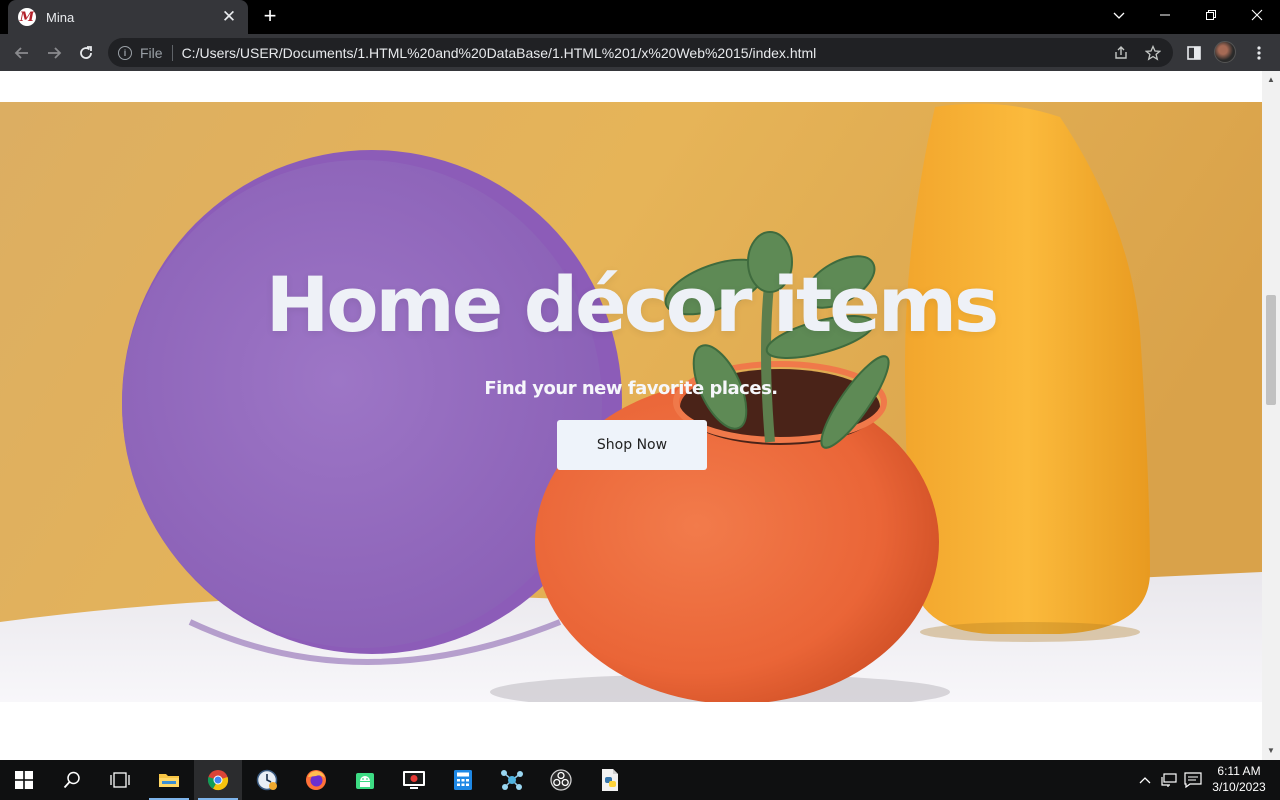  What do you see at coordinates (1165, 15) in the screenshot?
I see `minimize-window-button` at bounding box center [1165, 15].